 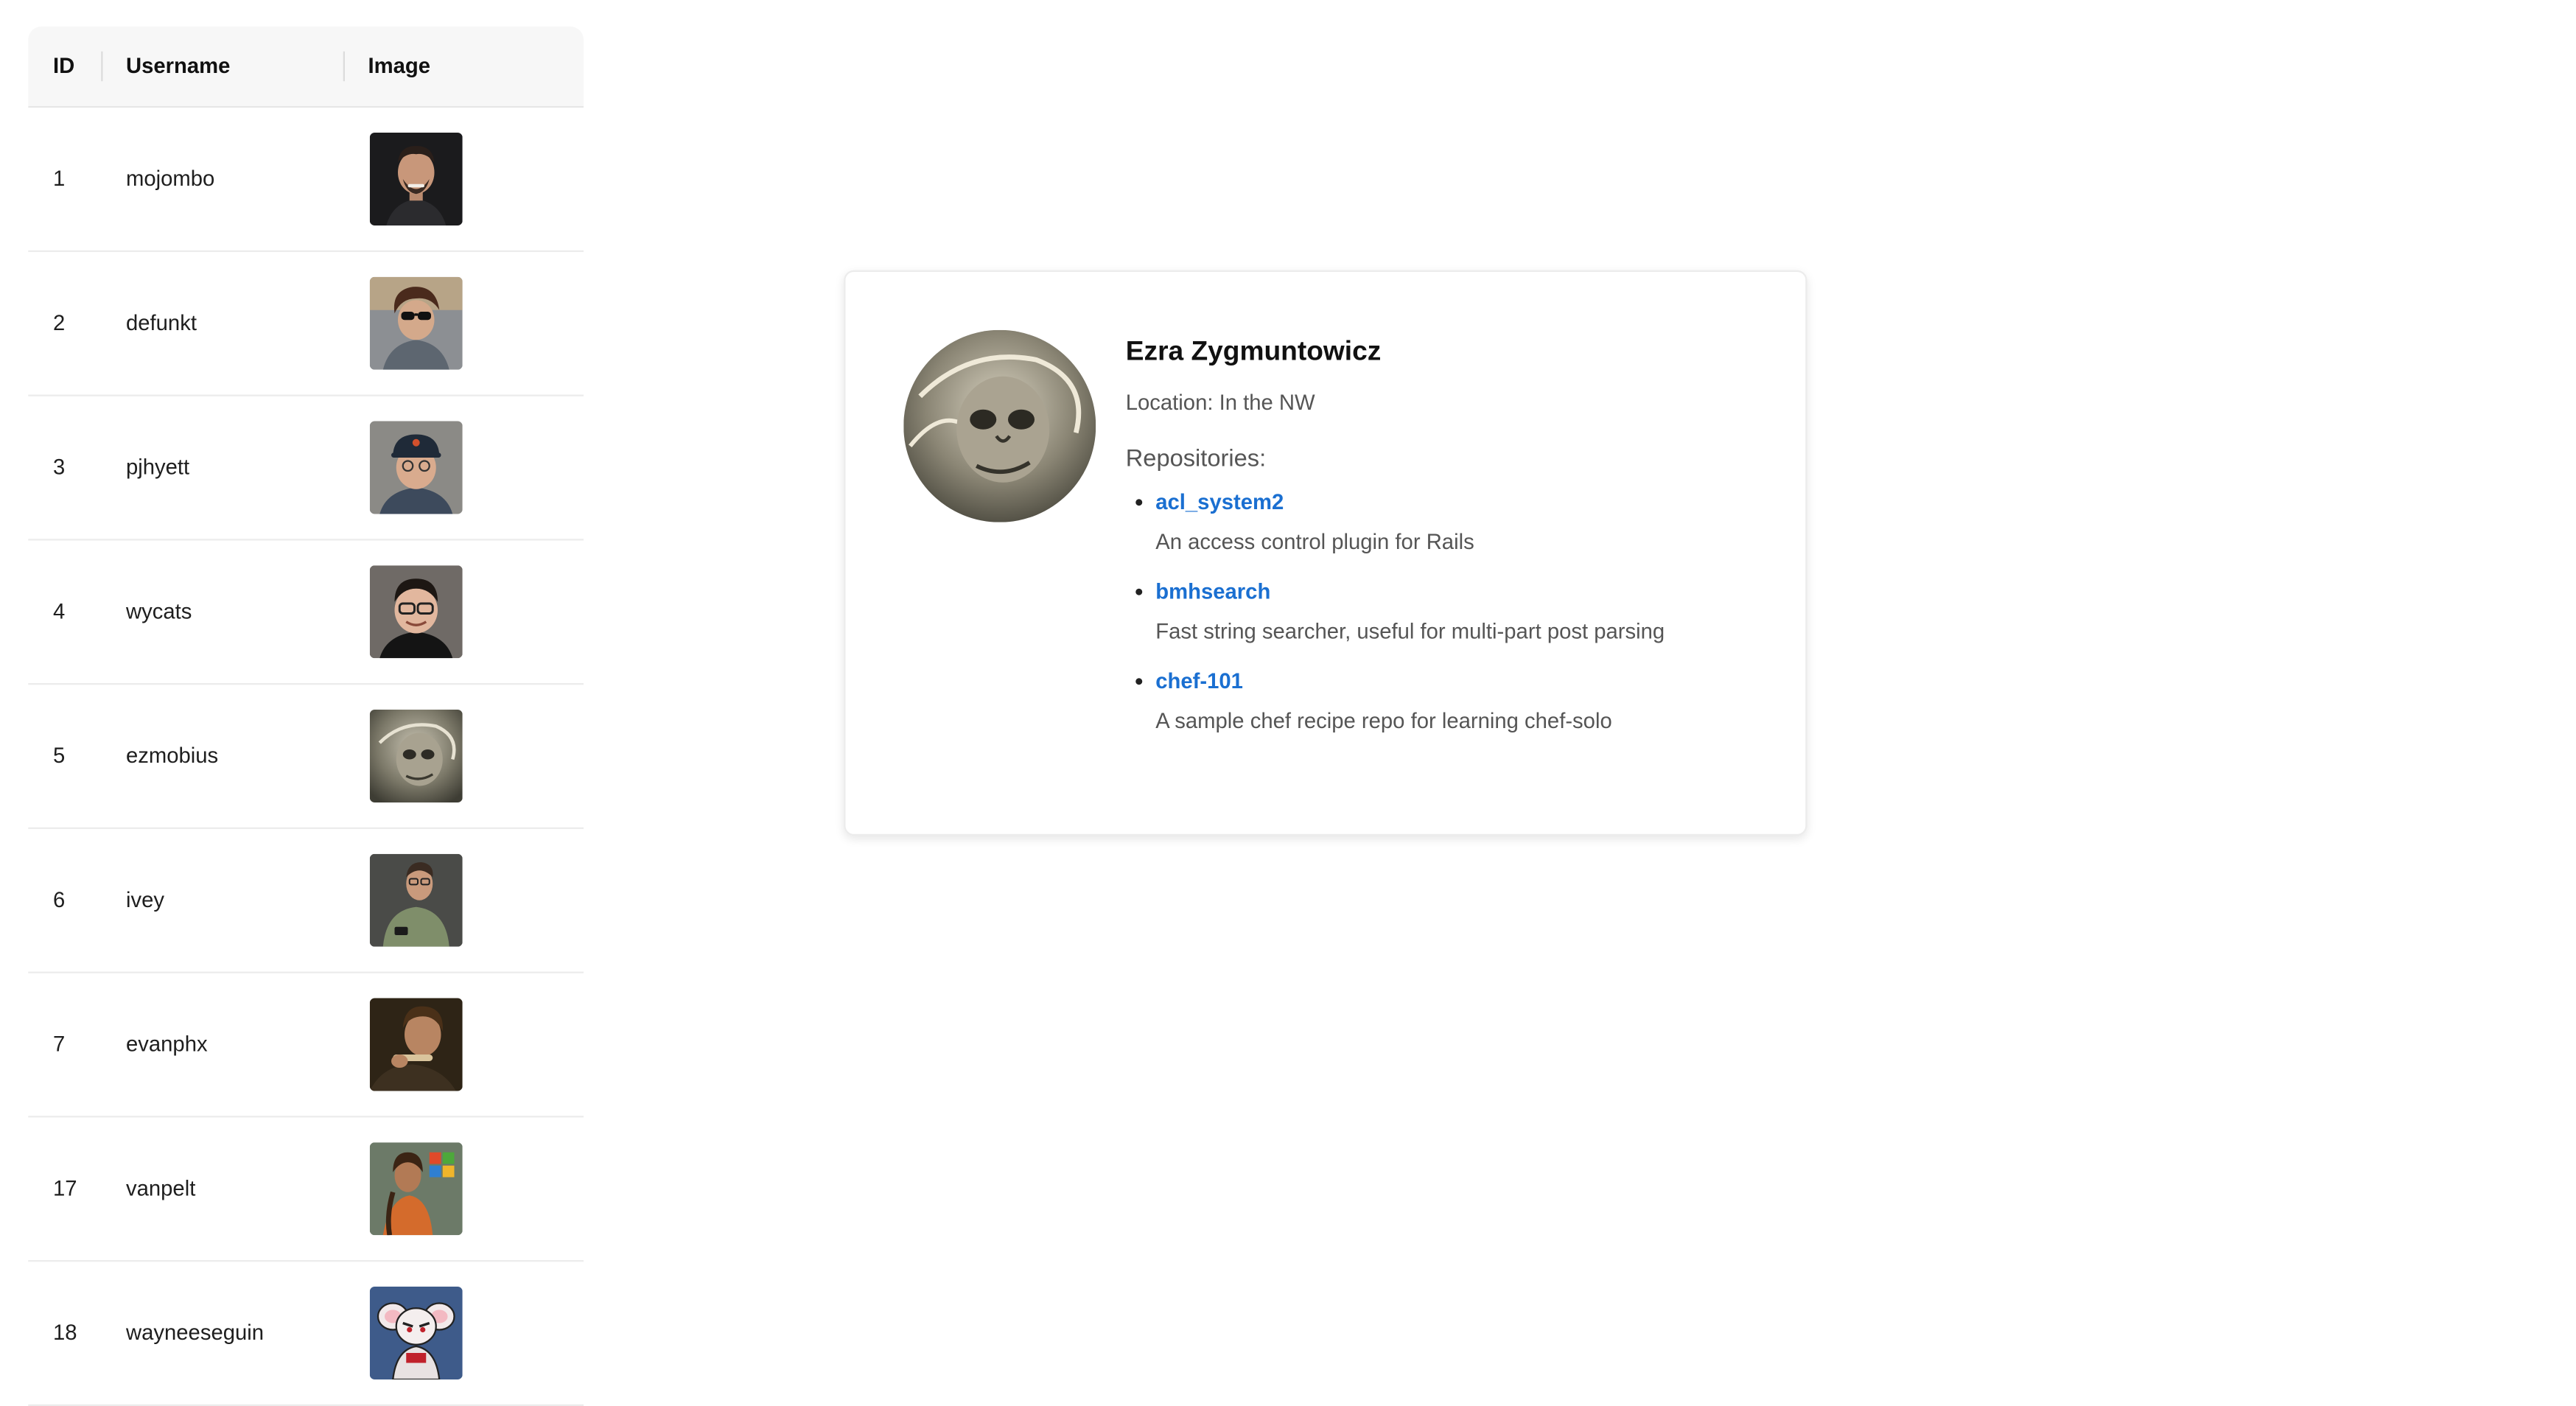 What do you see at coordinates (59, 899) in the screenshot?
I see `cell-id: 6` at bounding box center [59, 899].